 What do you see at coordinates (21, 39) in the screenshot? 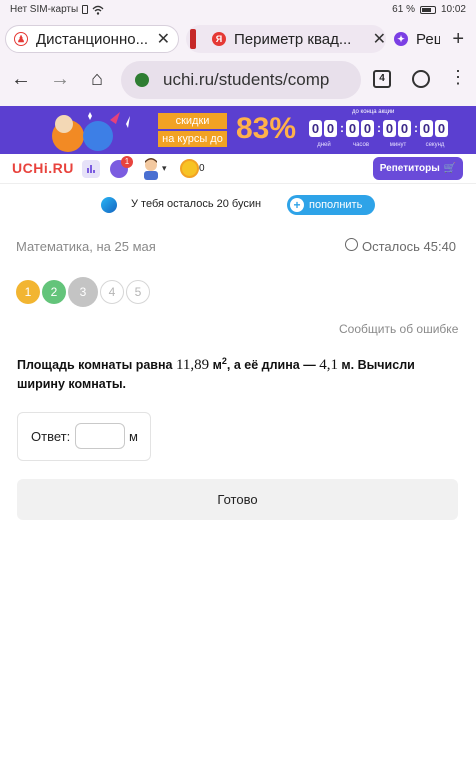
I see `favicon-icon: ♟` at bounding box center [21, 39].